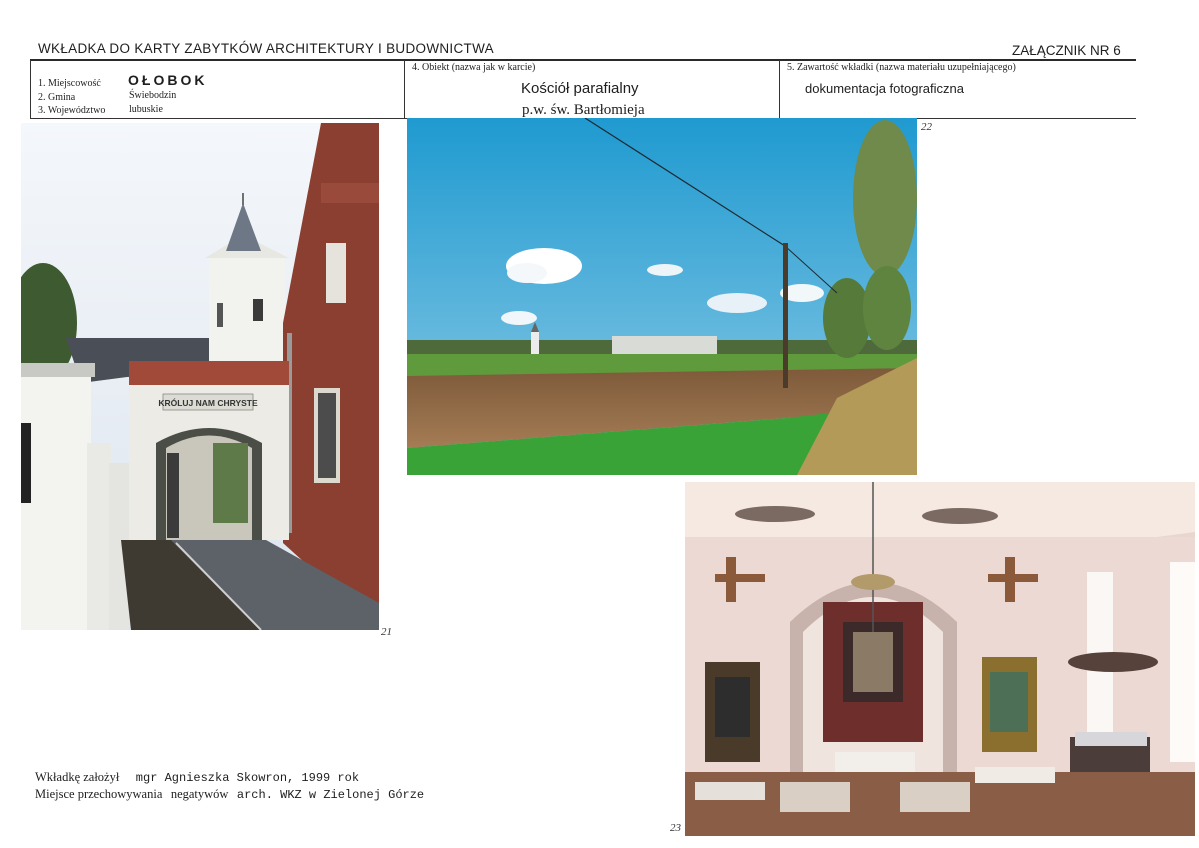 The image size is (1199, 848). What do you see at coordinates (77, 777) in the screenshot?
I see `author-label: Wkładkę założył` at bounding box center [77, 777].